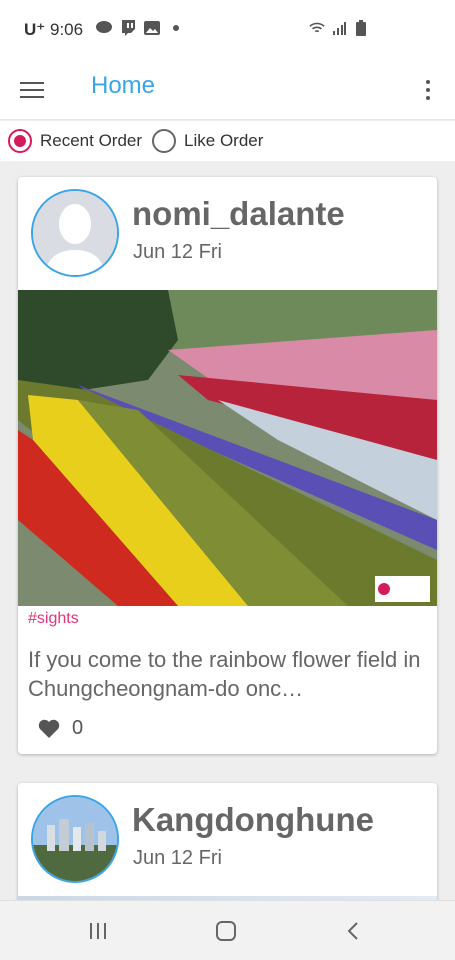  I want to click on talk-icon, so click(104, 28).